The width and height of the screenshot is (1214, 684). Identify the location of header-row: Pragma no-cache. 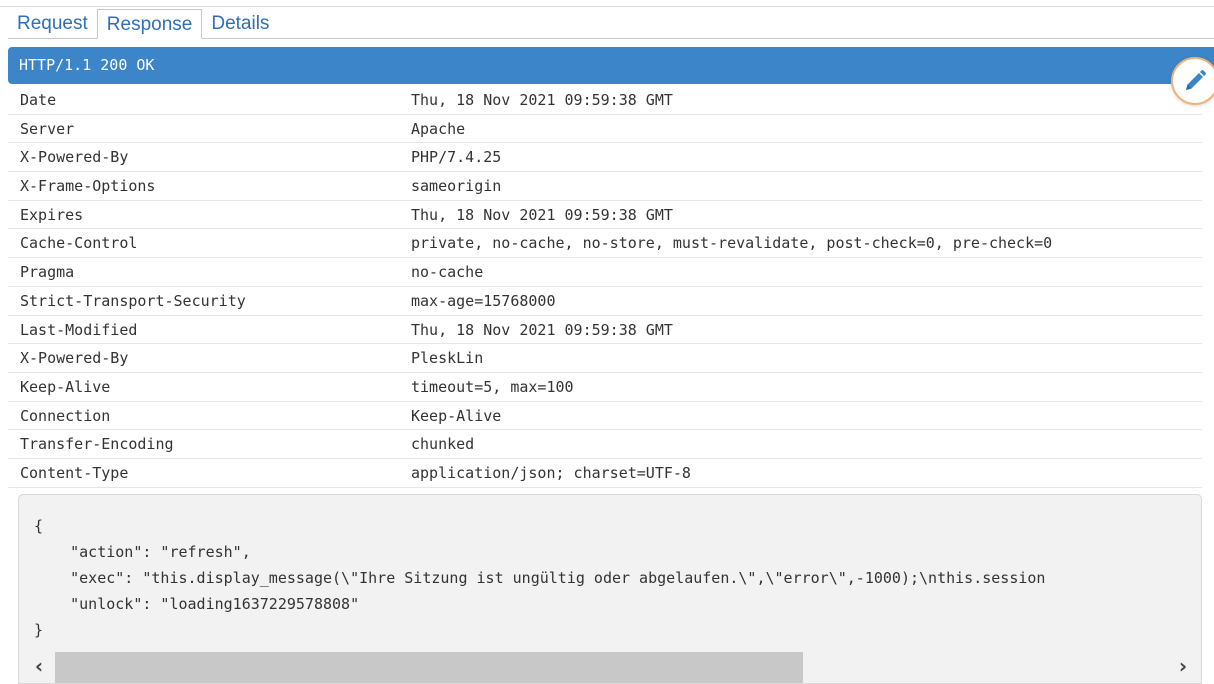
(605, 272).